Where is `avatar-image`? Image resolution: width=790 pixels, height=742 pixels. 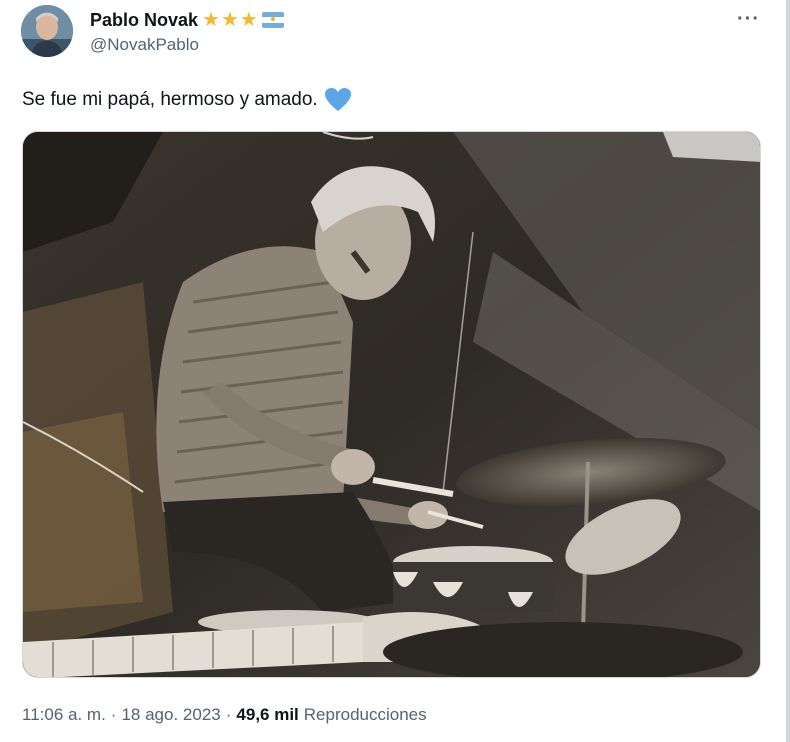
avatar-image is located at coordinates (47, 31).